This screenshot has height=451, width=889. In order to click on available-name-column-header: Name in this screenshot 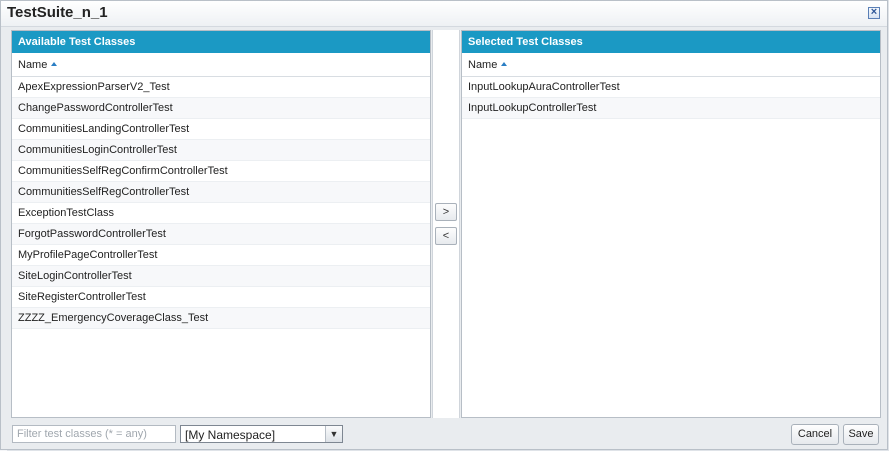, I will do `click(221, 65)`.